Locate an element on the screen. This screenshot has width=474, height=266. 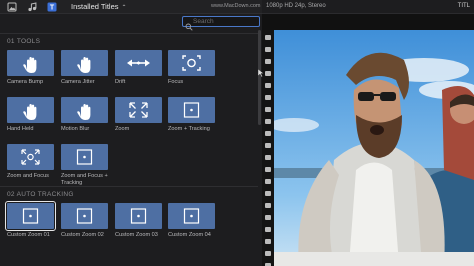
browser-scrollbar is located at coordinates (259, 77).